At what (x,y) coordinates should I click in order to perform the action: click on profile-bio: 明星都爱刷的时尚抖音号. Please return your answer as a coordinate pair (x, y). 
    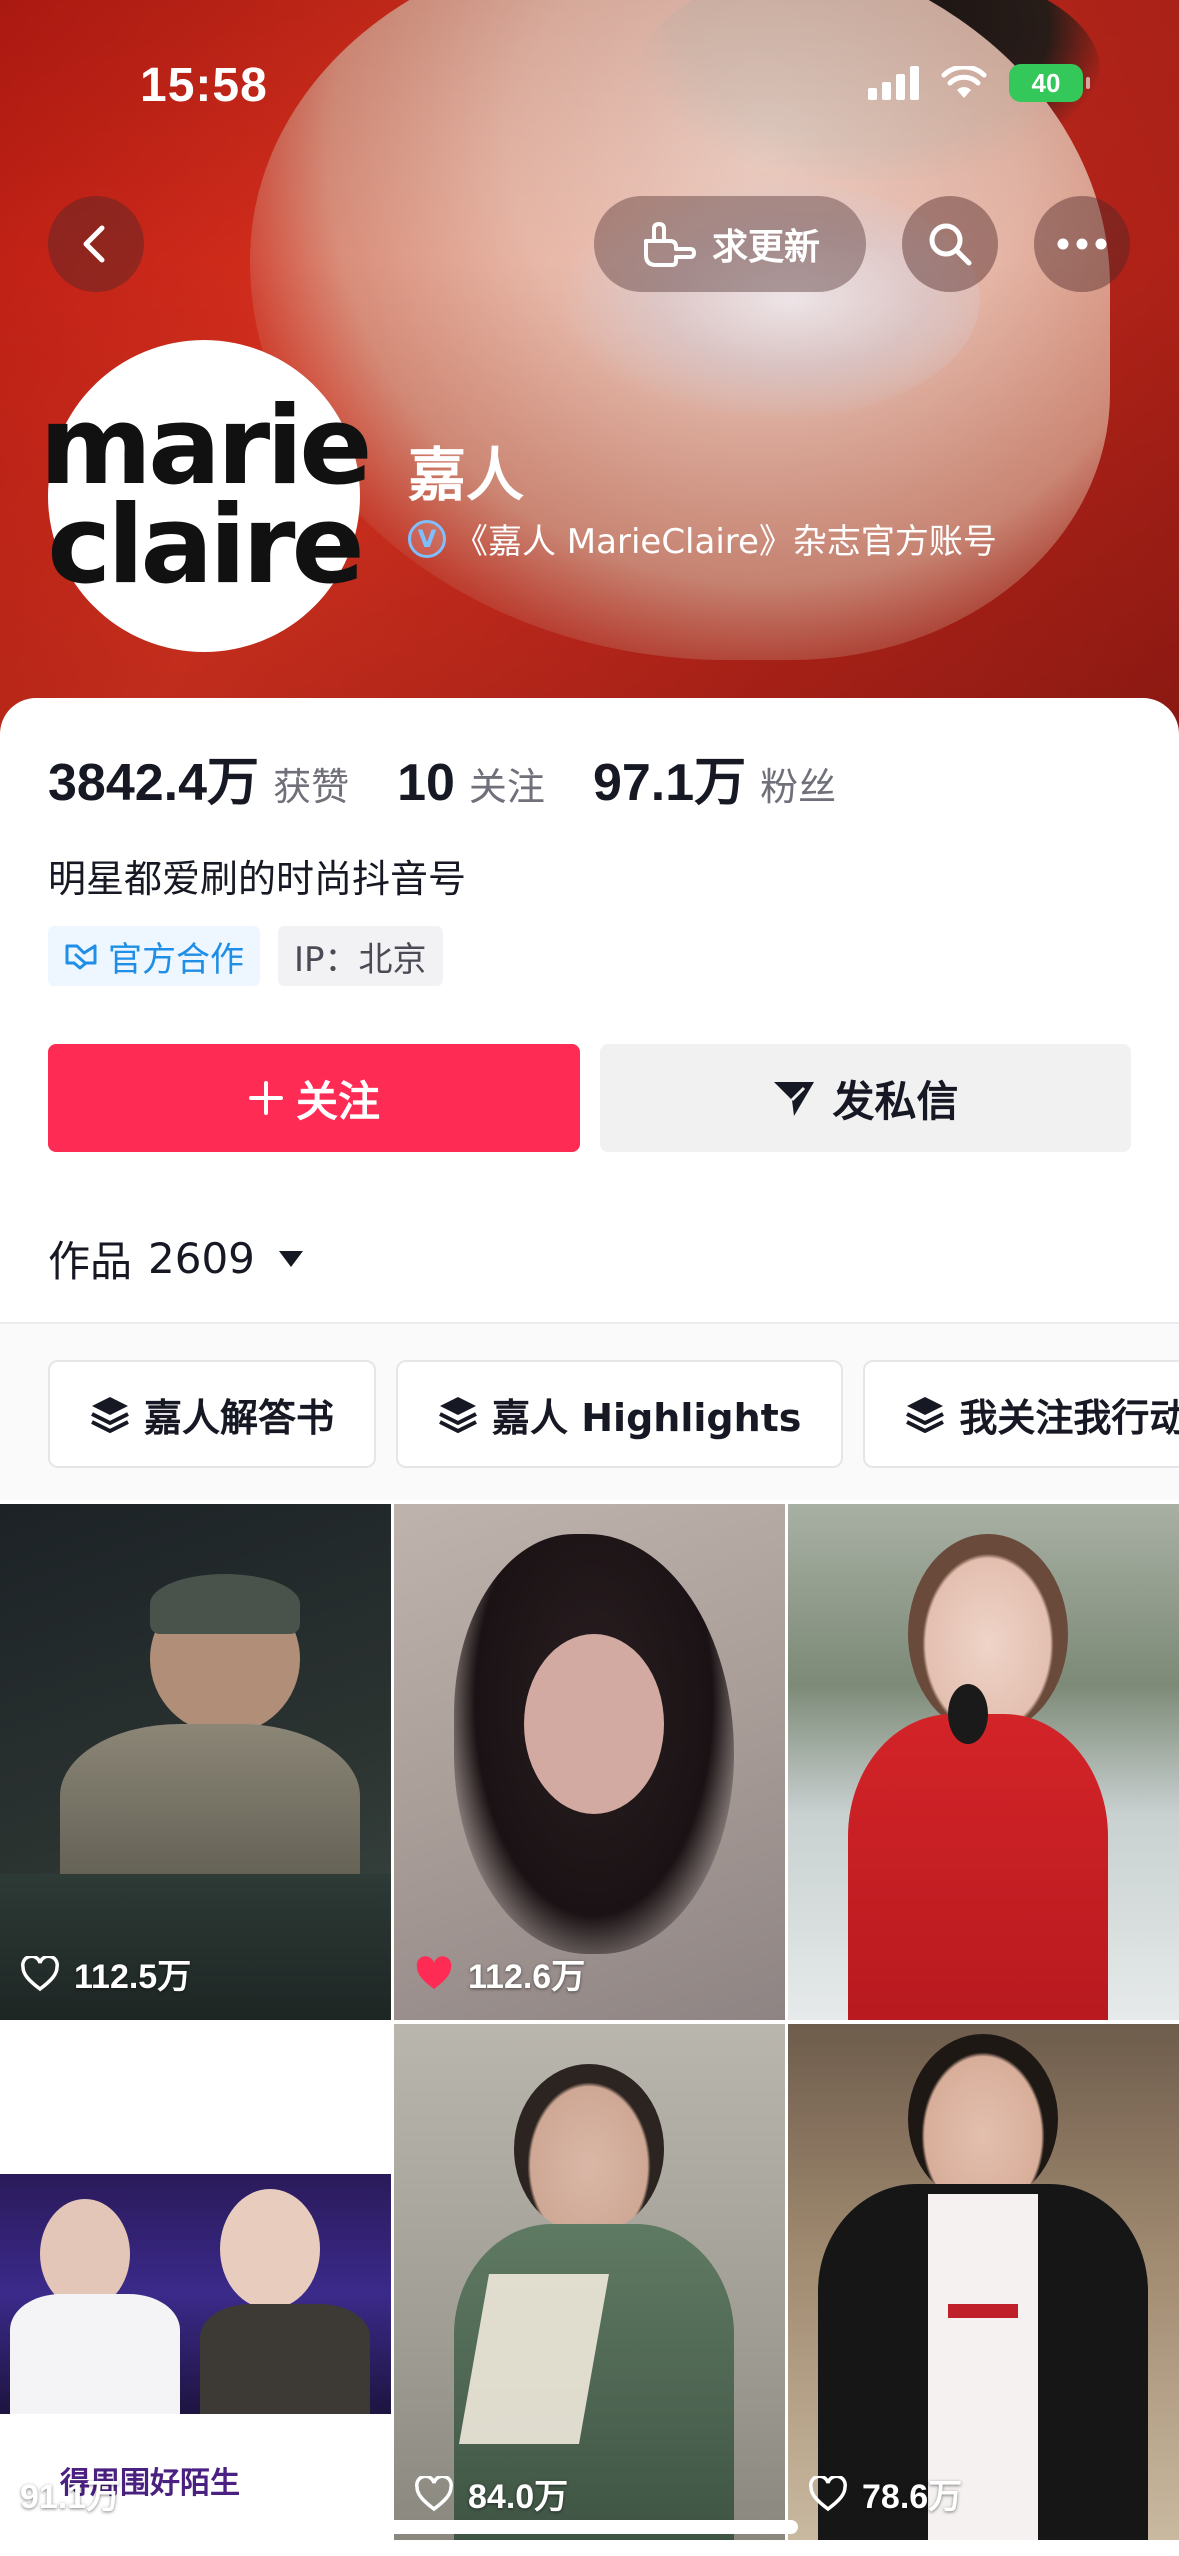
    Looking at the image, I should click on (257, 879).